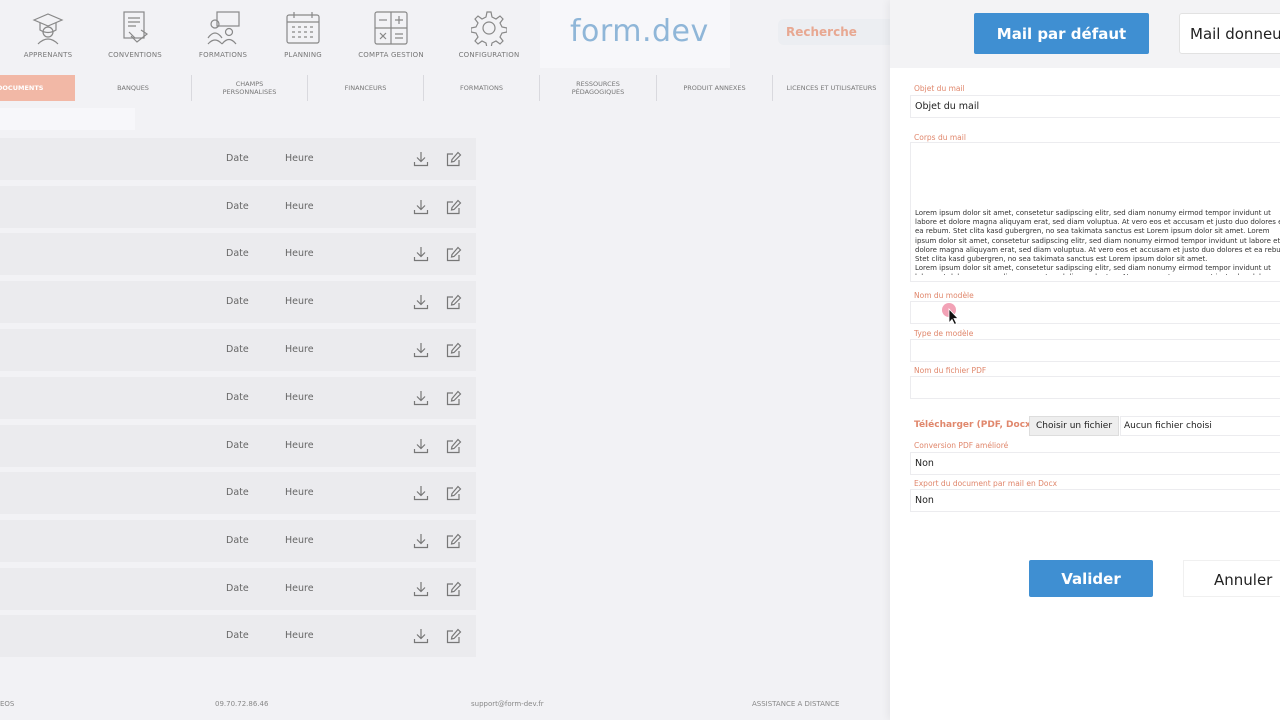  Describe the element at coordinates (133, 88) in the screenshot. I see `tab-banques: BANQUES` at that location.